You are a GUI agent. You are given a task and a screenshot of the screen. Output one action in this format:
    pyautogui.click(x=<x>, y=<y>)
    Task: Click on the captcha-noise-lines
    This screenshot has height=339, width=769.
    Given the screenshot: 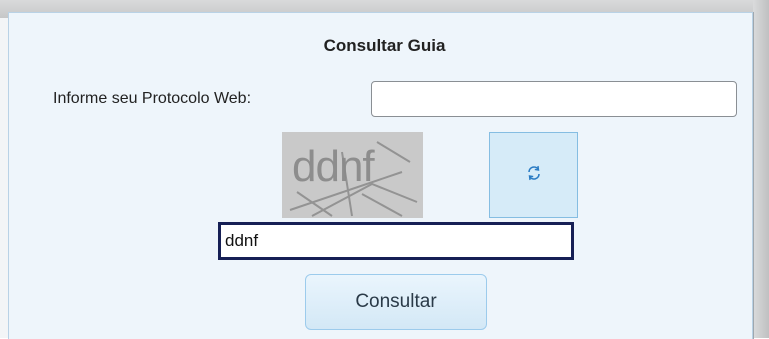 What is the action you would take?
    pyautogui.click(x=353, y=179)
    